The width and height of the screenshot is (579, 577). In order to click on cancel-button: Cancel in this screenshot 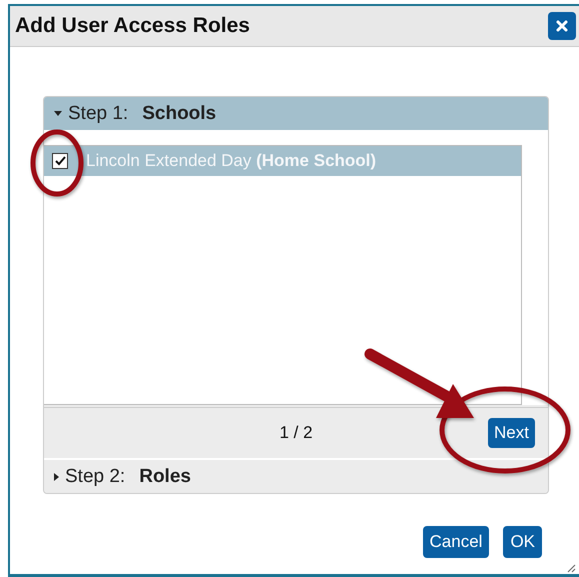, I will do `click(456, 542)`.